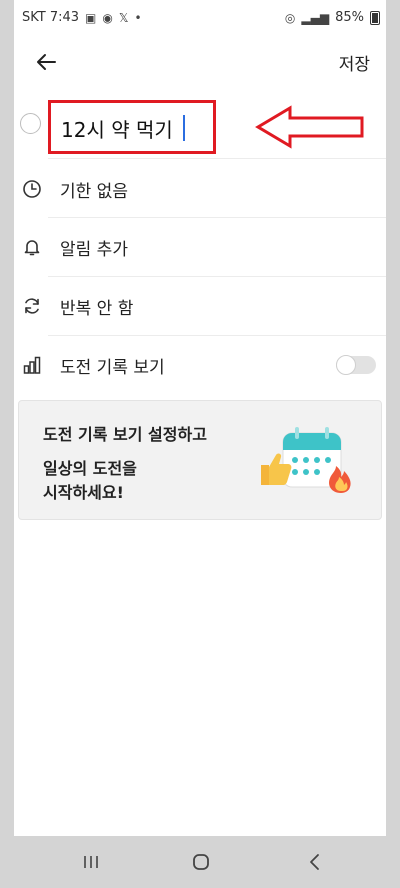  What do you see at coordinates (123, 17) in the screenshot?
I see `x-icon: 𝕏` at bounding box center [123, 17].